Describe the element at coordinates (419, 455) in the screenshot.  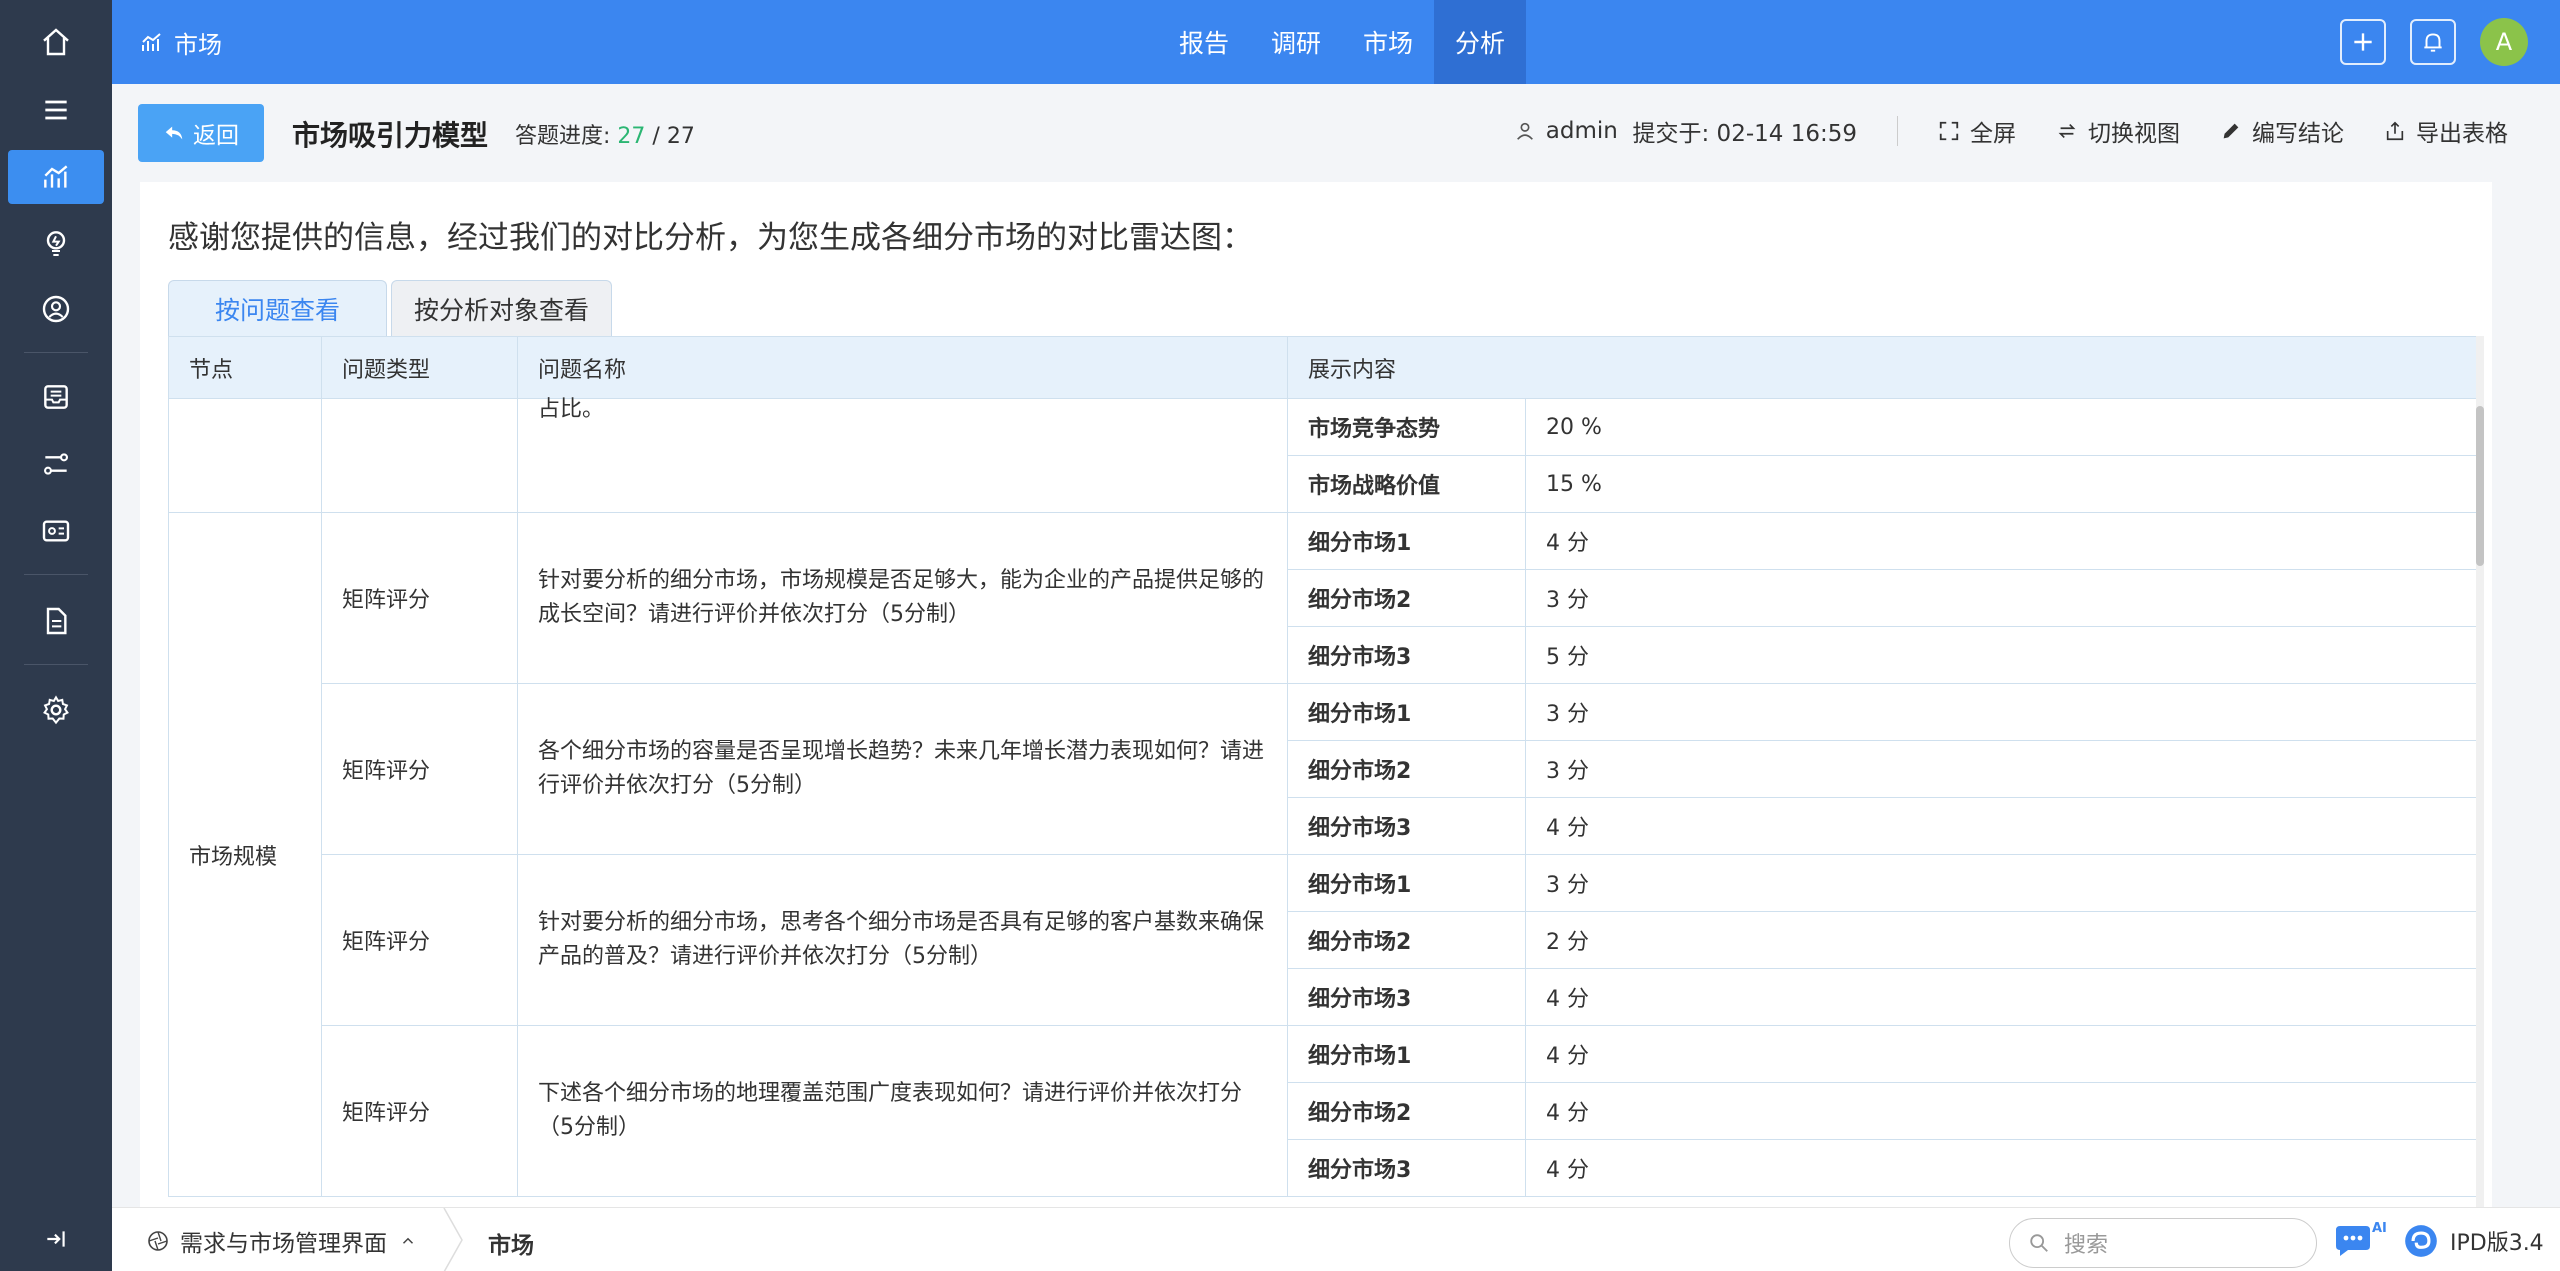
I see `question-type-cell` at that location.